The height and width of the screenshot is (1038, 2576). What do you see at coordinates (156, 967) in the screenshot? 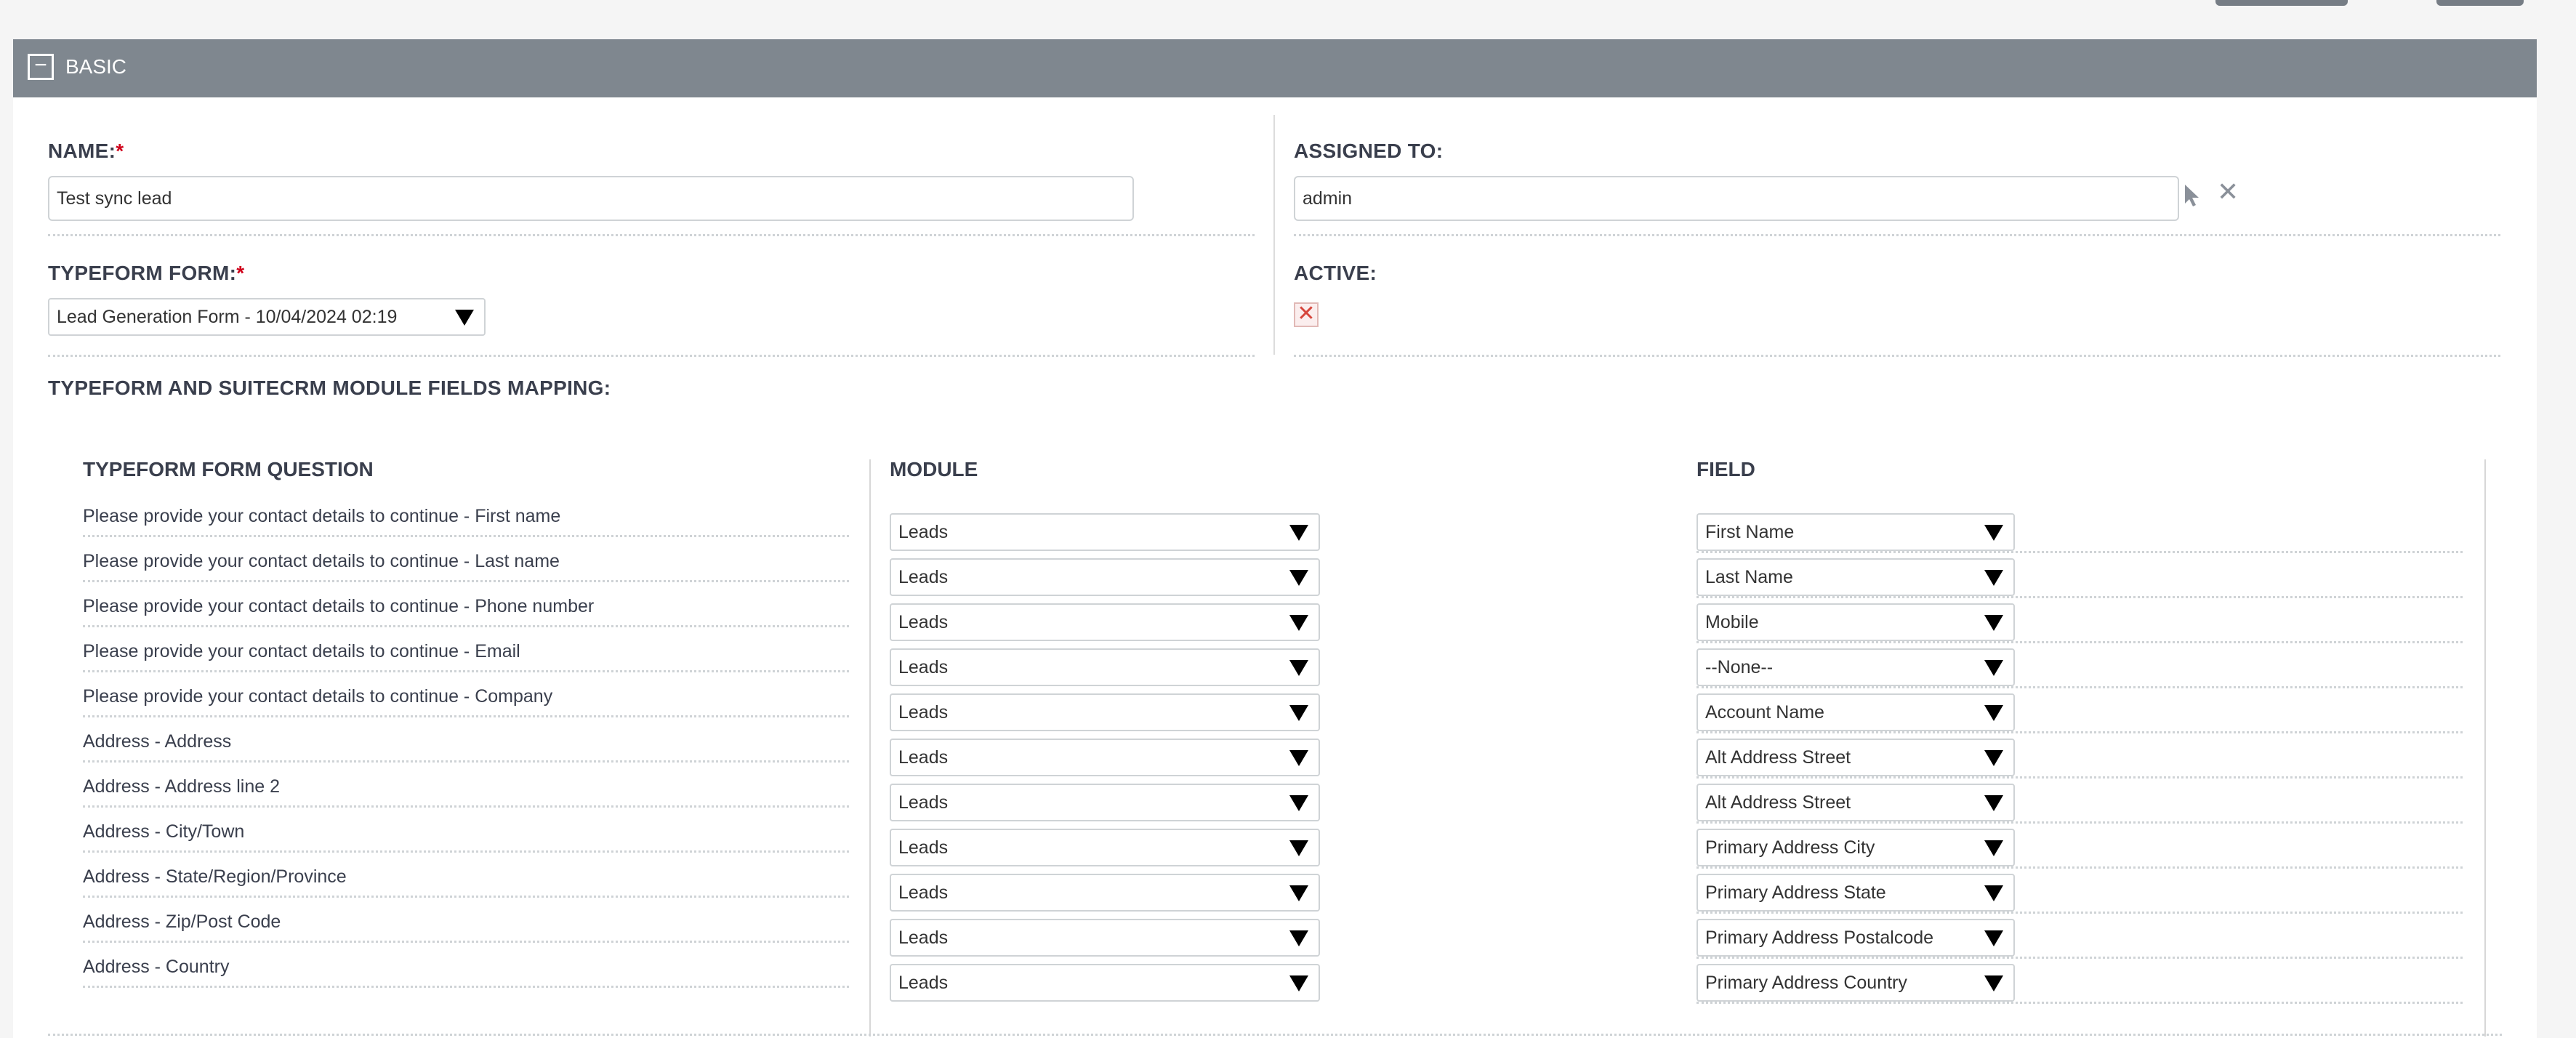
I see `question-text: Address - Country` at bounding box center [156, 967].